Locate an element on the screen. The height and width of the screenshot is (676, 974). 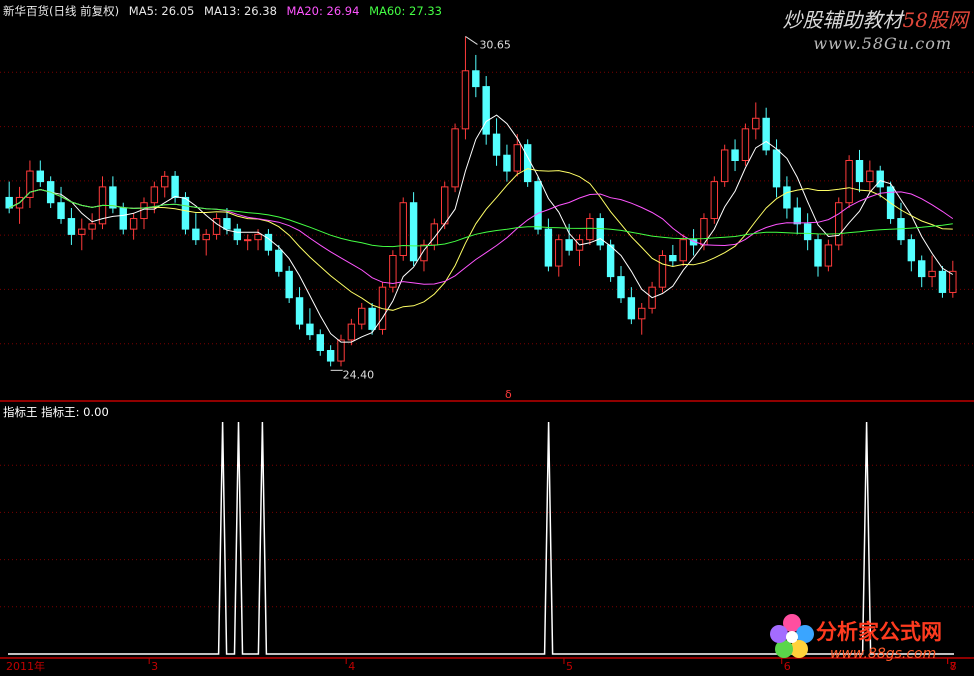
x-tick-label: 3 is located at coordinates (154, 666).